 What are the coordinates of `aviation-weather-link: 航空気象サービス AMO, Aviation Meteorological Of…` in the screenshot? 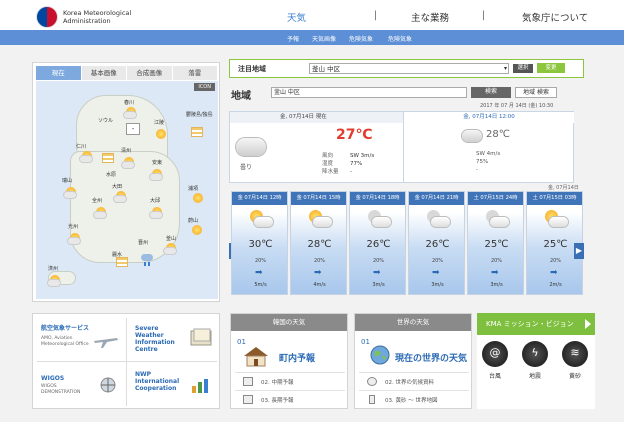 It's located at (79, 337).